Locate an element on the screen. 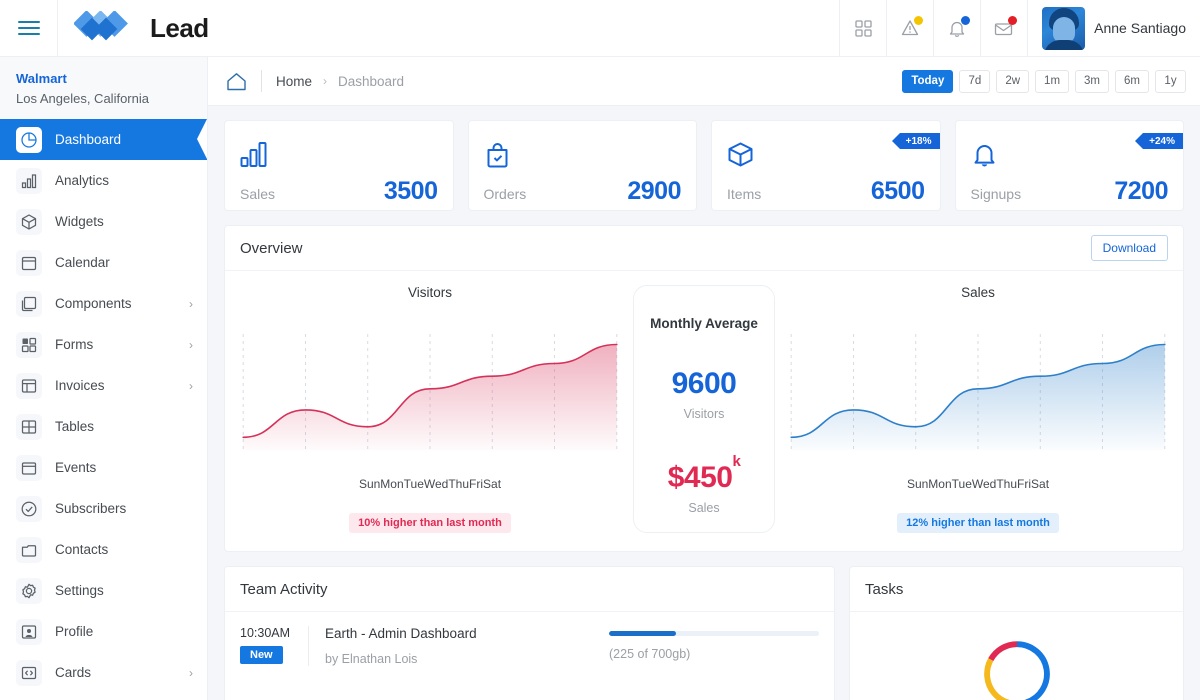 The image size is (1200, 700). range-button-1m: 1m is located at coordinates (1052, 81).